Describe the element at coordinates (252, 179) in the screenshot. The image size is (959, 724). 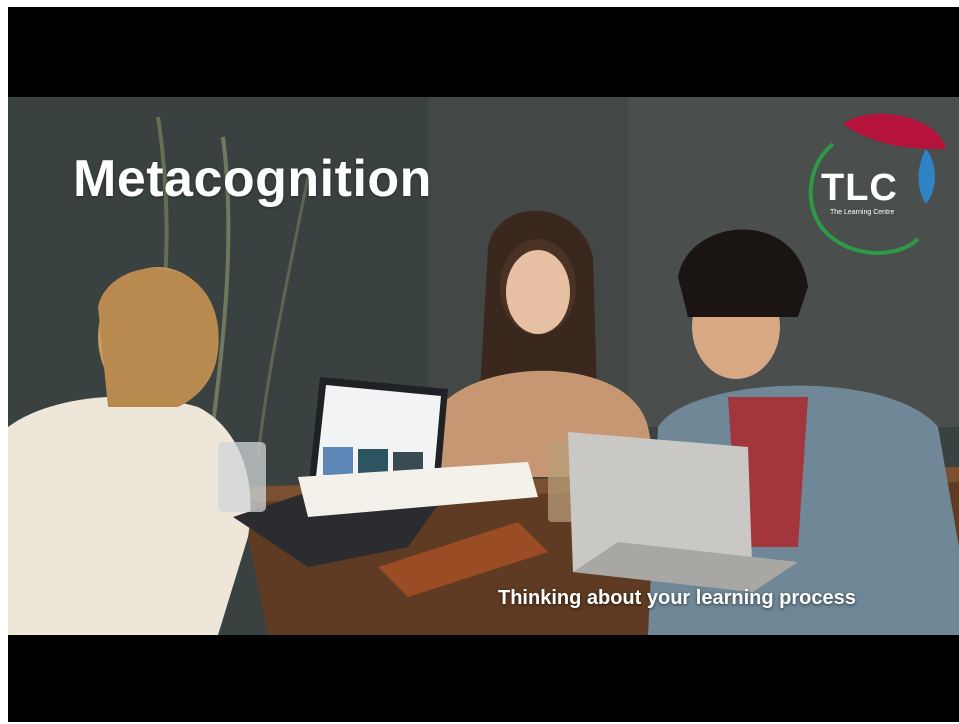
I see `video-title: Metacognition` at that location.